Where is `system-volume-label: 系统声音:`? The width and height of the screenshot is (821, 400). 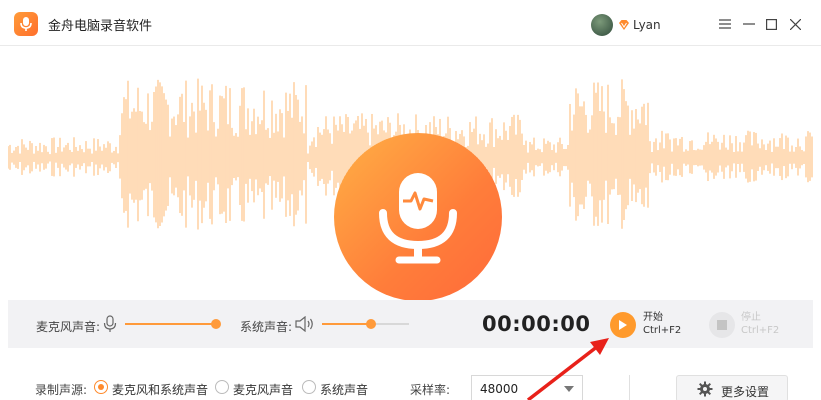
system-volume-label: 系统声音: is located at coordinates (266, 327).